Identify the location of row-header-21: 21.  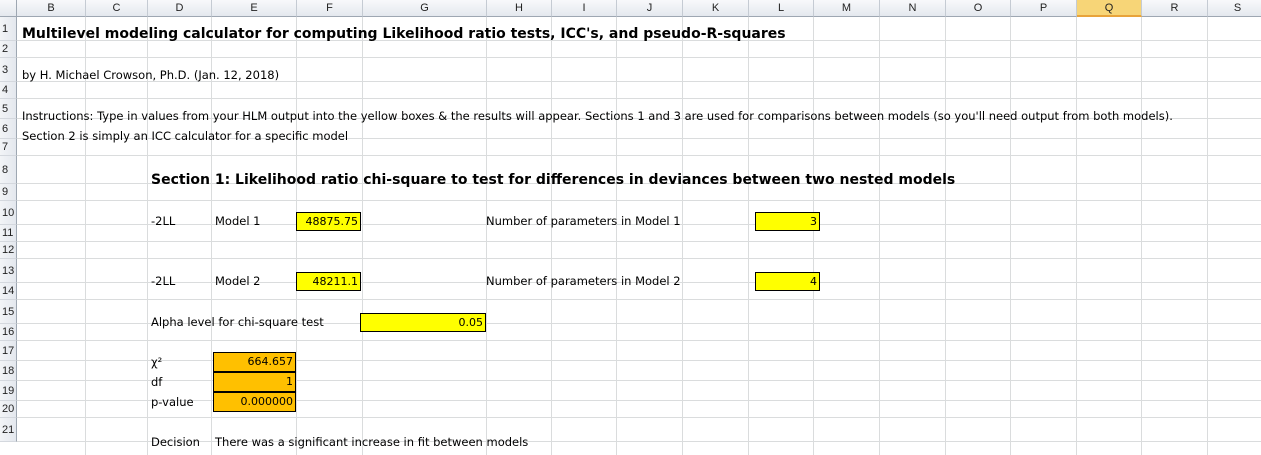
(8, 430).